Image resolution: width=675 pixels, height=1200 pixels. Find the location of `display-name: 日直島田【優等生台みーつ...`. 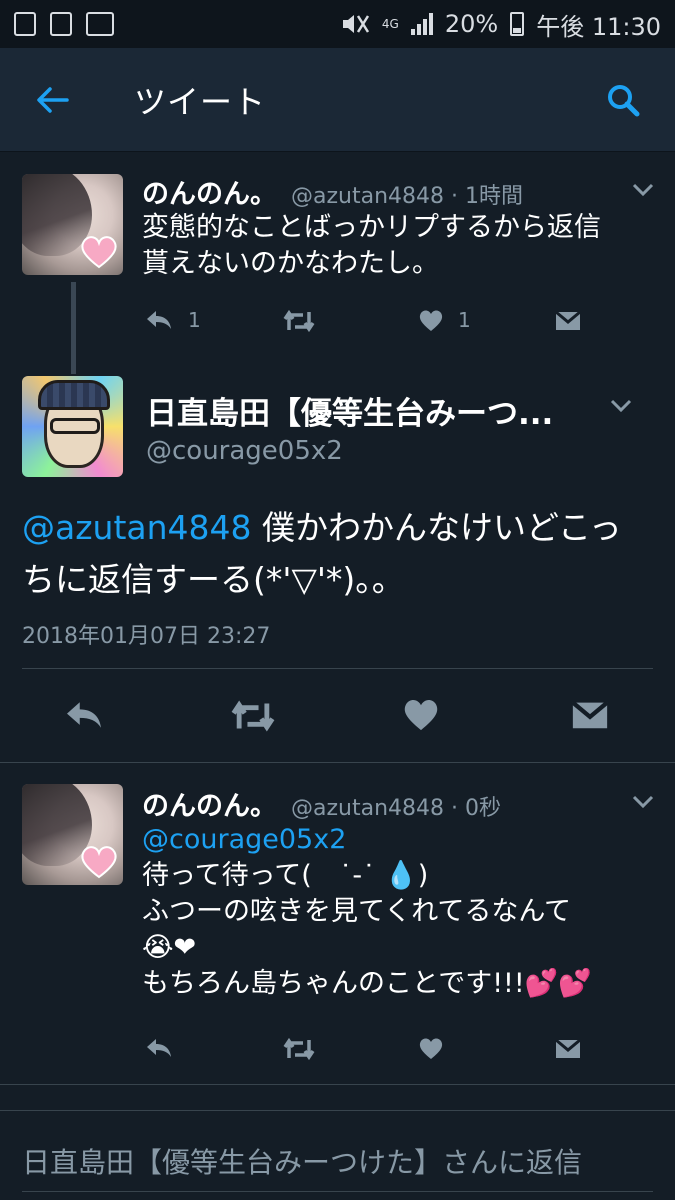

display-name: 日直島田【優等生台みーつ... is located at coordinates (349, 410).